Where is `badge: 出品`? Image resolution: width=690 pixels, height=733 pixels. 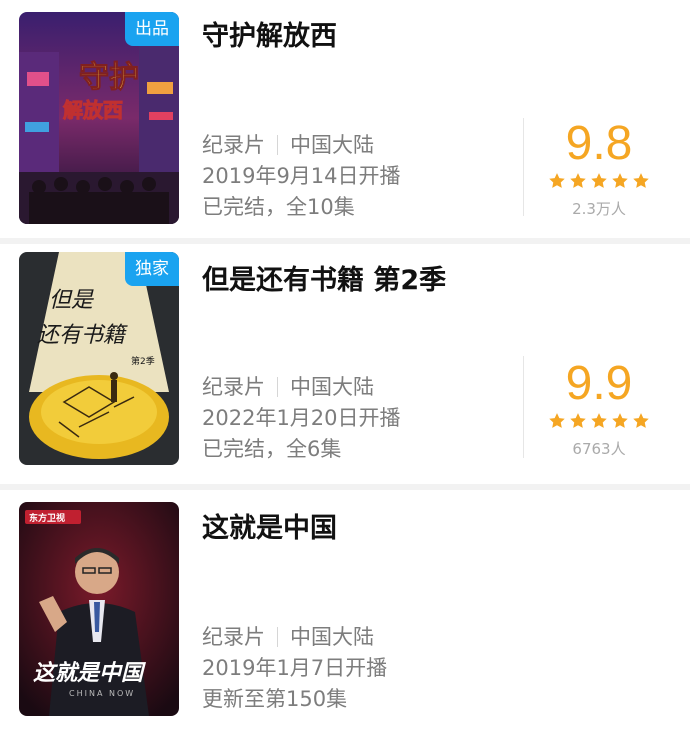 badge: 出品 is located at coordinates (152, 29).